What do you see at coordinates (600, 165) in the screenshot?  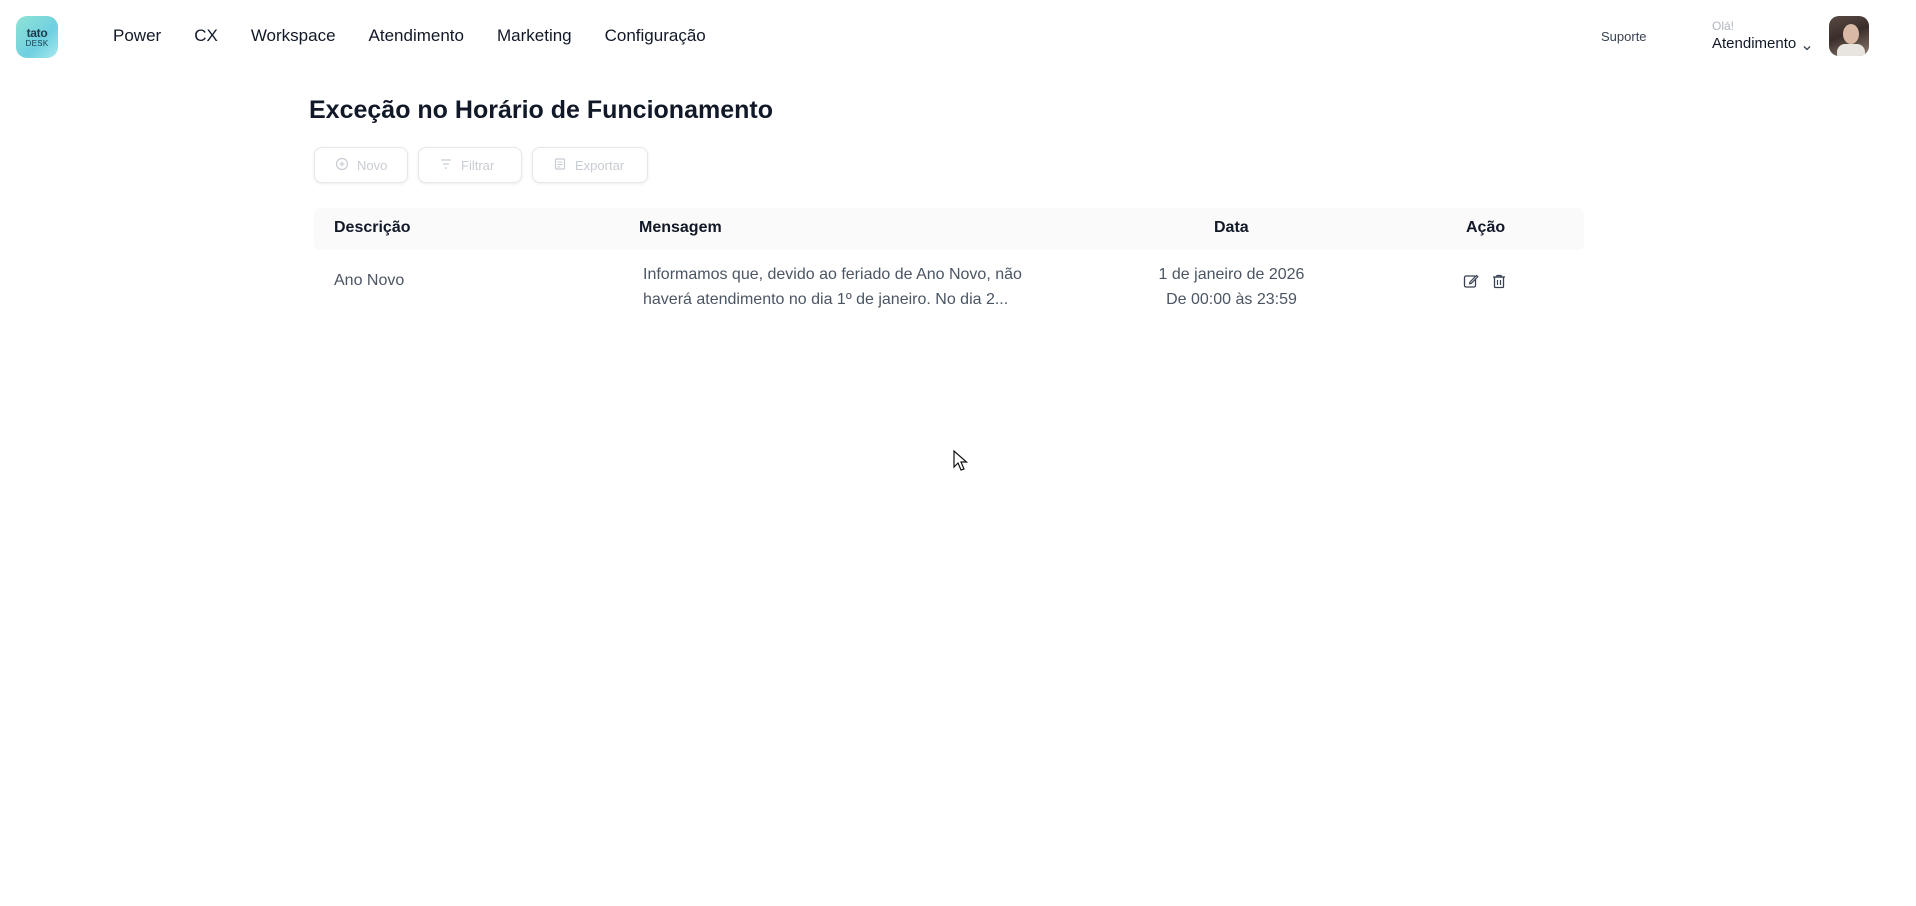 I see `export-button-label: Exportar` at bounding box center [600, 165].